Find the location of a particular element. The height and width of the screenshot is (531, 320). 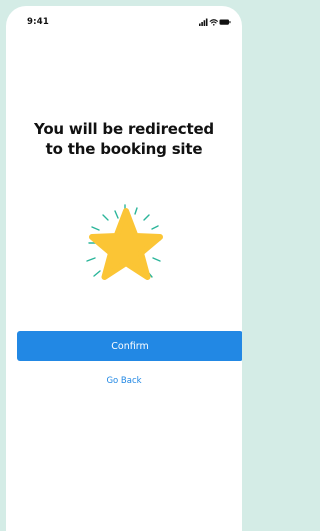

title-line-2: to the booking site is located at coordinates (124, 149).